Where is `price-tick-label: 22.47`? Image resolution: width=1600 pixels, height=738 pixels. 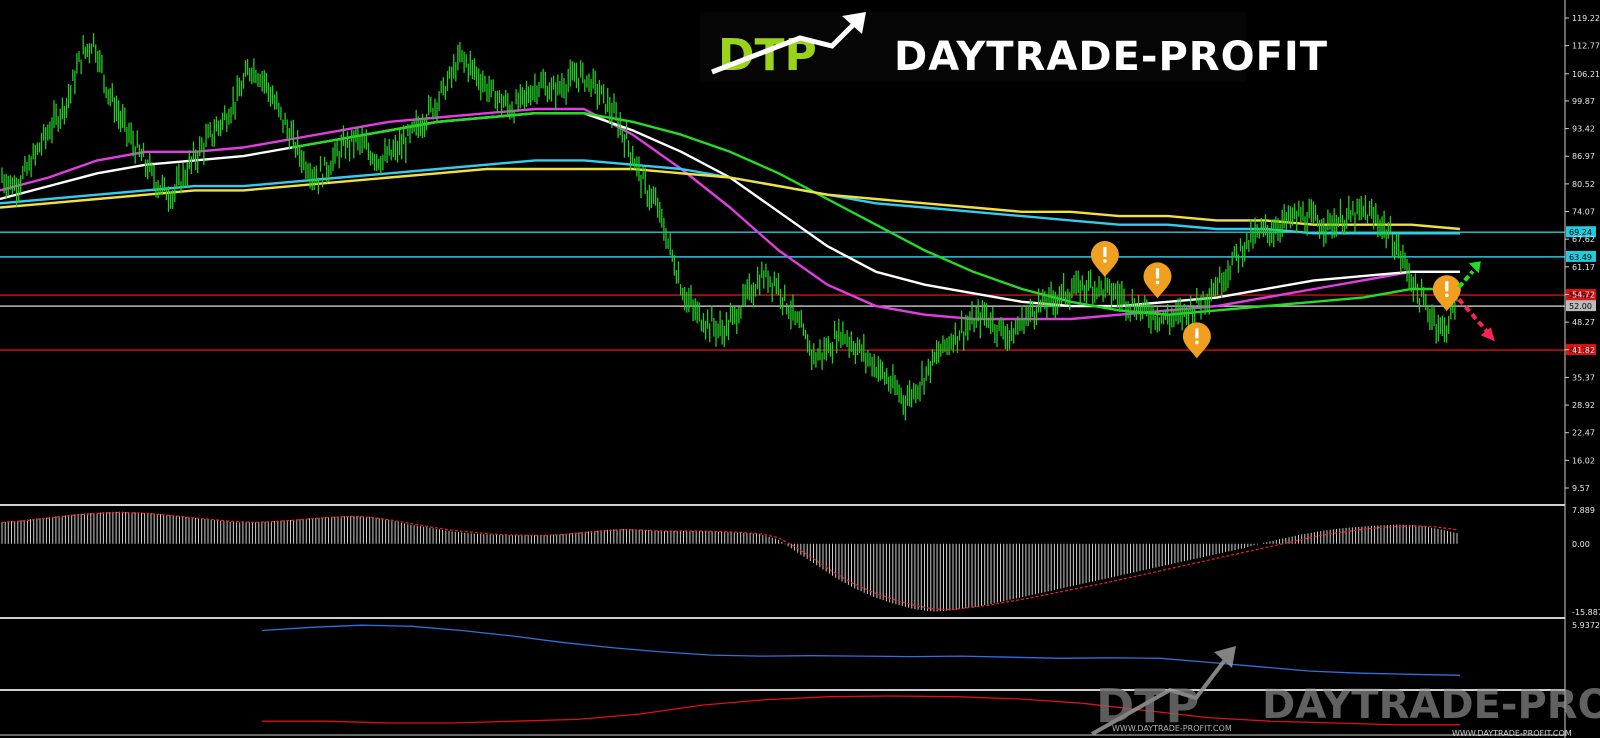
price-tick-label: 22.47 is located at coordinates (1583, 433).